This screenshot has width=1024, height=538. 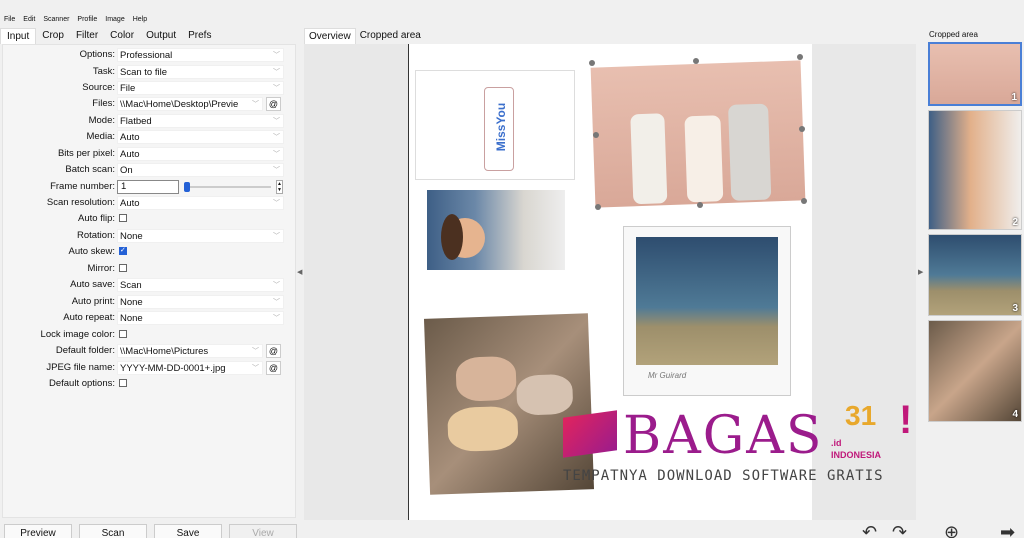 What do you see at coordinates (188, 531) in the screenshot?
I see `save-button: Save` at bounding box center [188, 531].